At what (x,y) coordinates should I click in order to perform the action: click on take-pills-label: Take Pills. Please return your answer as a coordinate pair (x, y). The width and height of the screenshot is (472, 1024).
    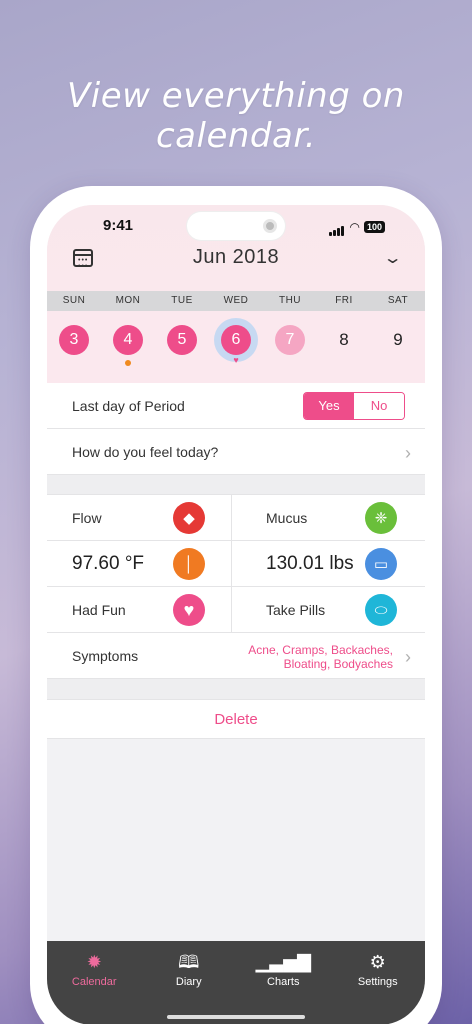
    Looking at the image, I should click on (296, 609).